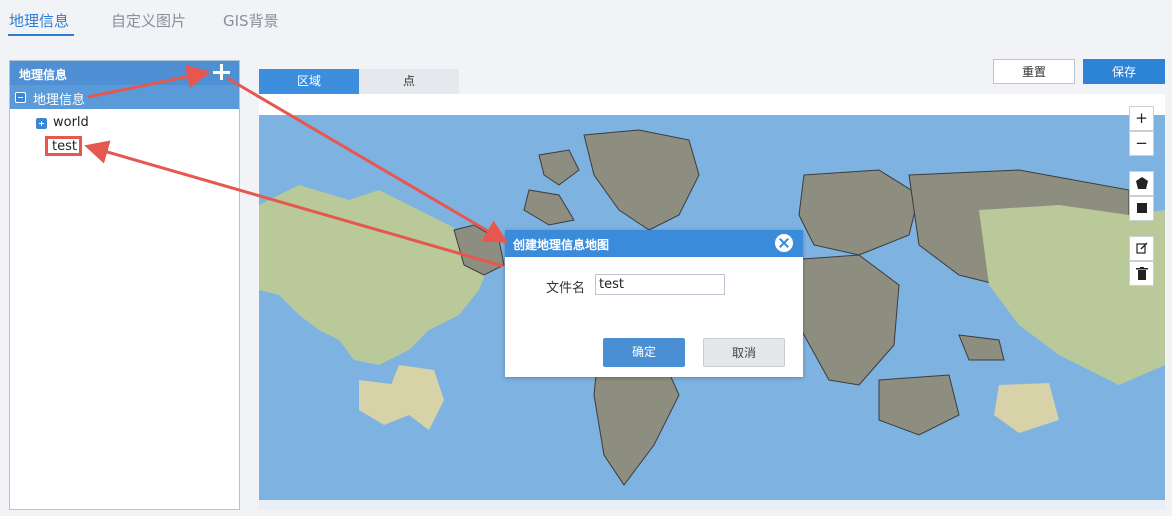 The width and height of the screenshot is (1172, 516). Describe the element at coordinates (20, 97) in the screenshot. I see `collapse-icon` at that location.